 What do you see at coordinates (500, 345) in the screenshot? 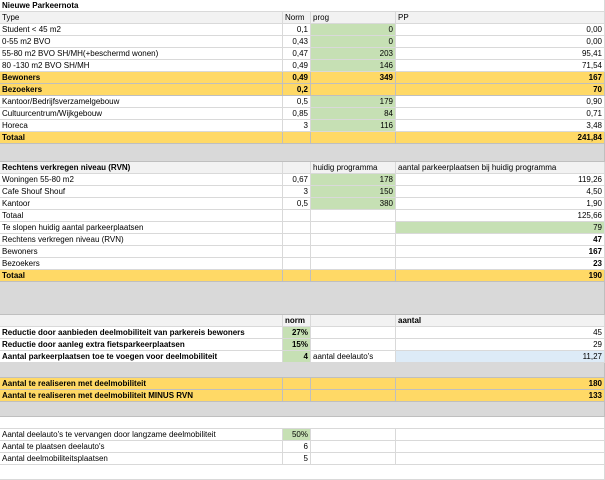
I see `cell-pp: 29` at bounding box center [500, 345].